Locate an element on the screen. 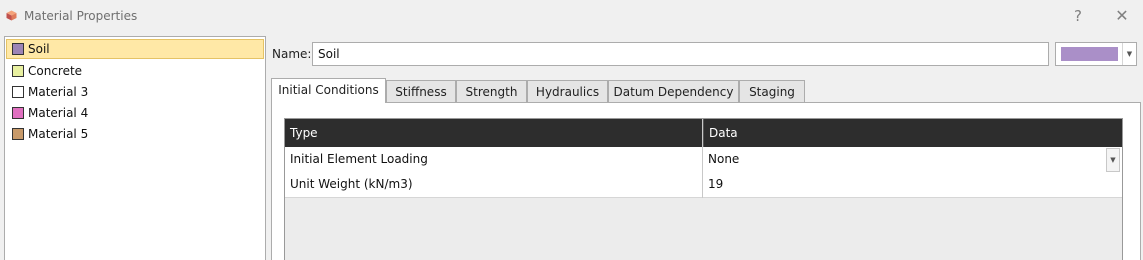 The width and height of the screenshot is (1143, 260). material-label: Concrete is located at coordinates (55, 71).